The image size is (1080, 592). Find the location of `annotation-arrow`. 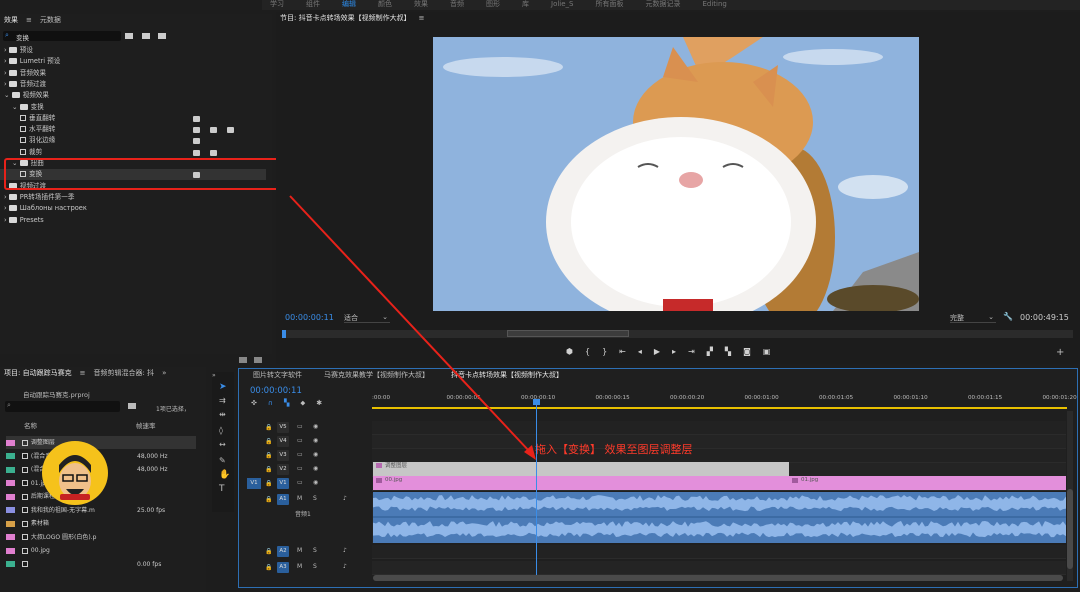

annotation-arrow is located at coordinates (412, 327).